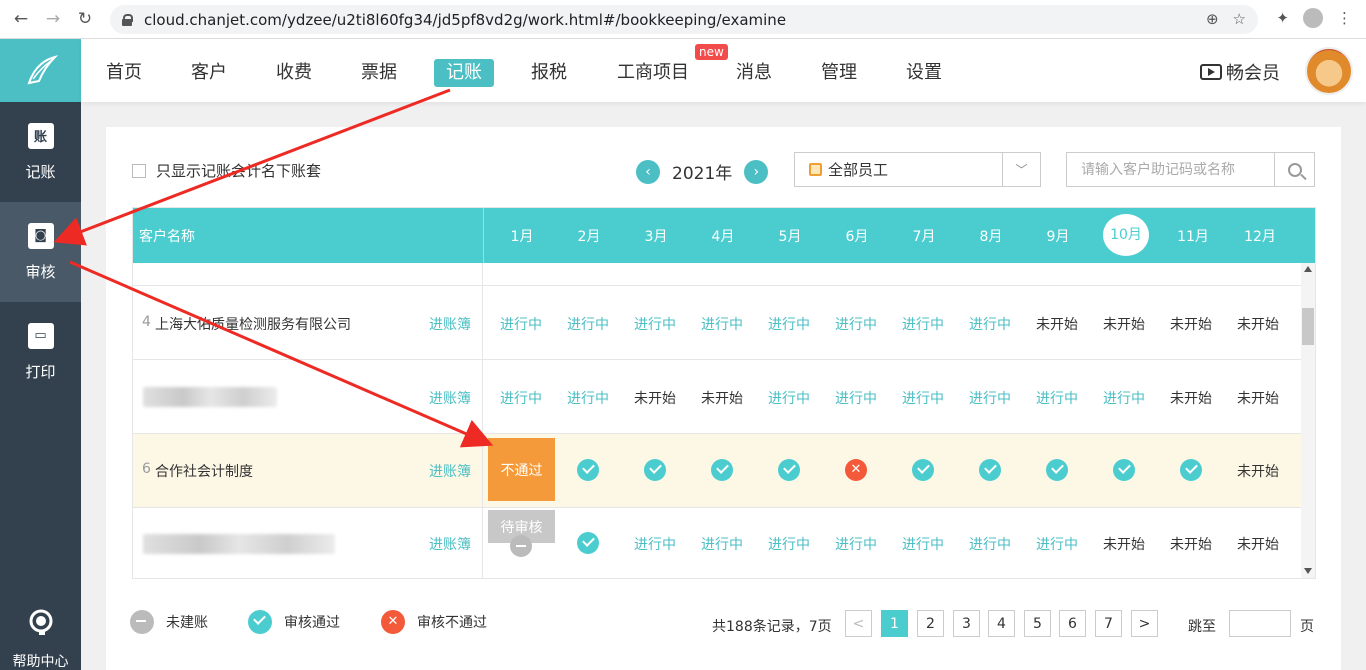  Describe the element at coordinates (1308, 269) in the screenshot. I see `scroll-up-icon` at that location.